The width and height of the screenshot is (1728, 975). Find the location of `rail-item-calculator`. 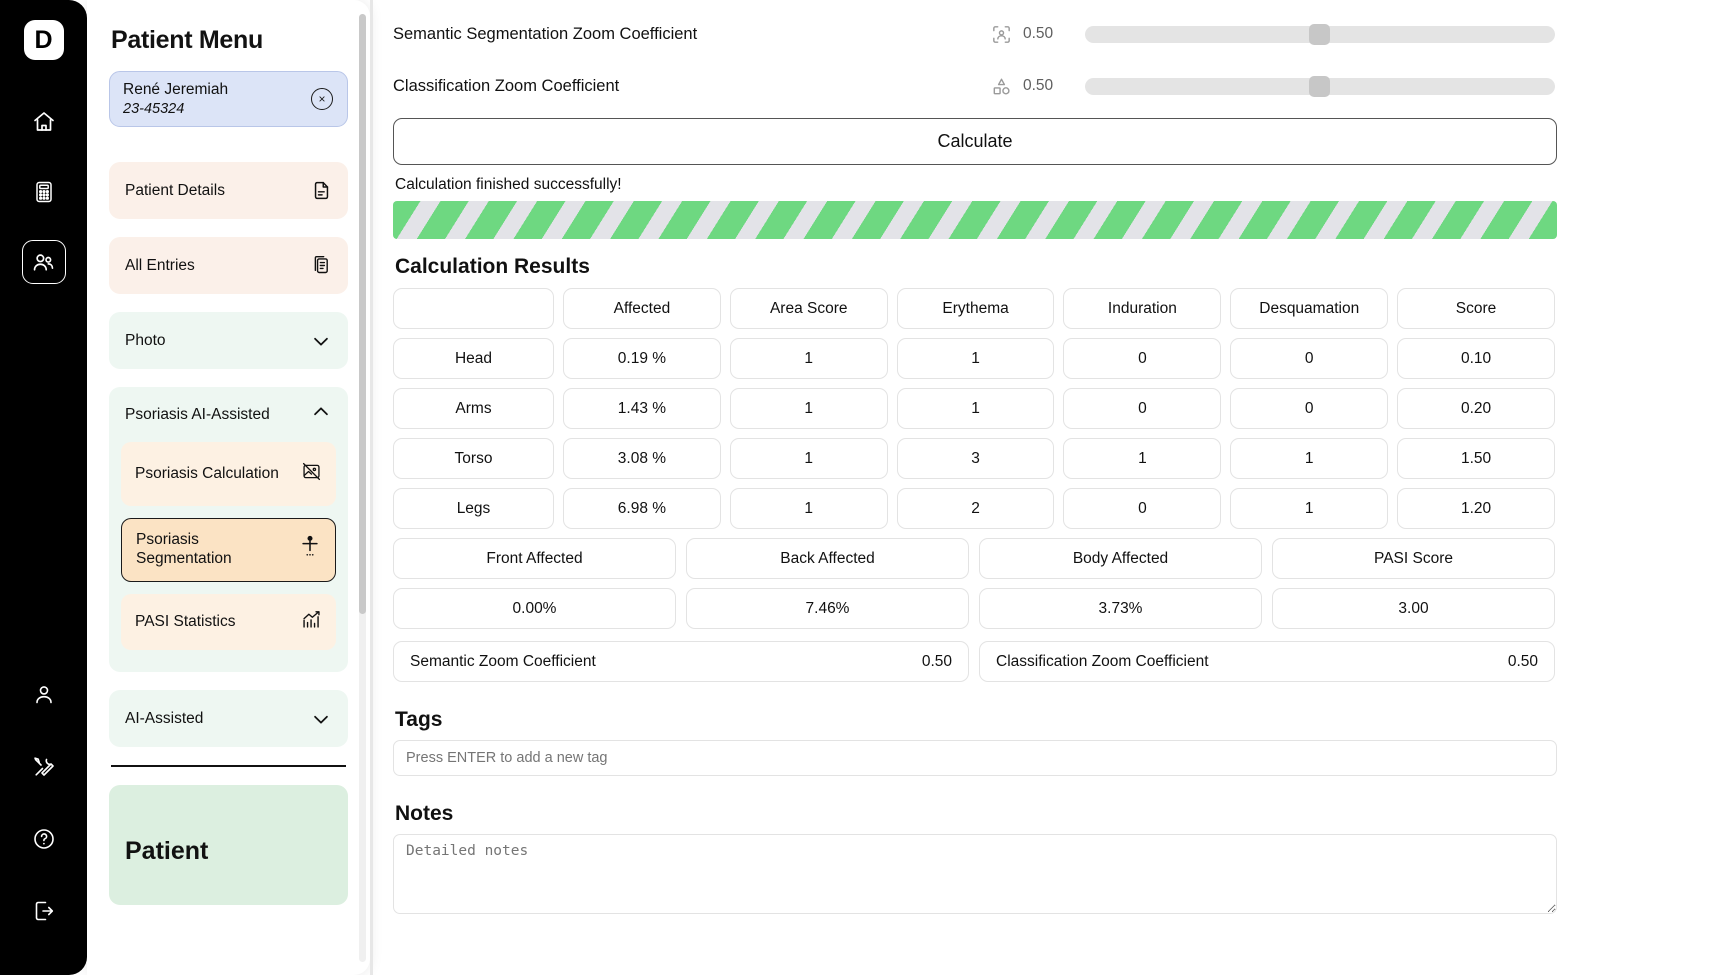

rail-item-calculator is located at coordinates (44, 192).